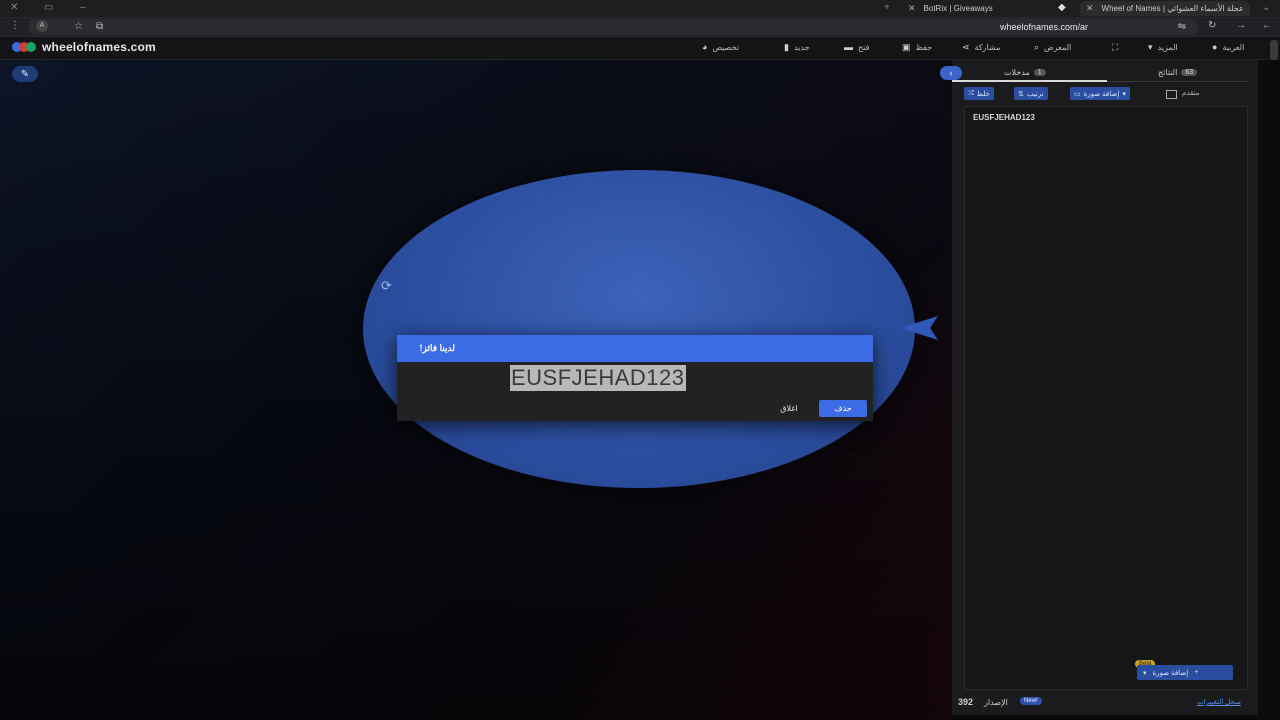  Describe the element at coordinates (14, 7) in the screenshot. I see `close-window-icon: ✕` at that location.